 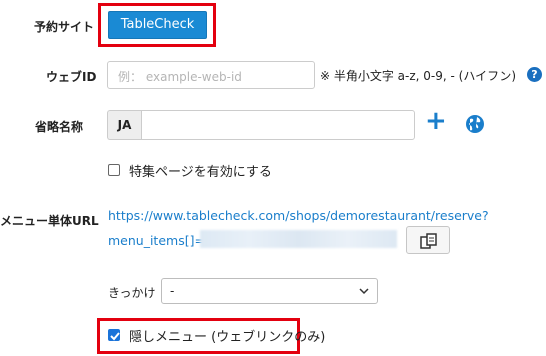 I want to click on trigger-selected: -, so click(x=172, y=291).